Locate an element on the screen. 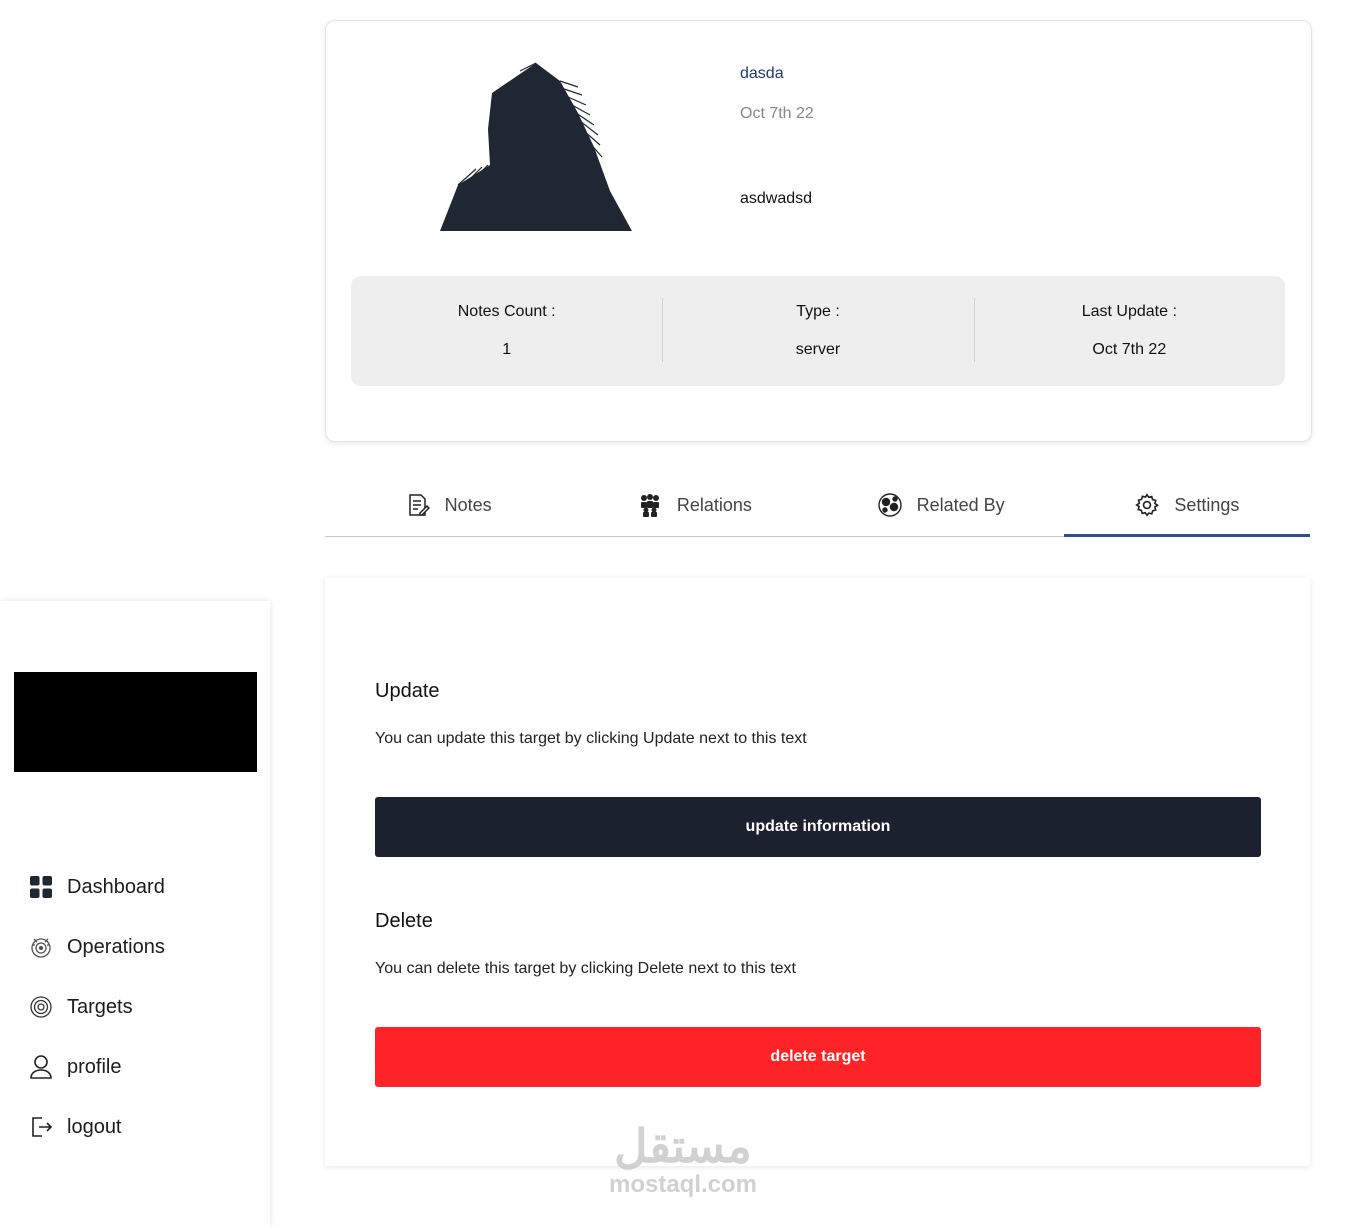 This screenshot has width=1366, height=1227. stat-last-update: Last Update : Oct 7th 22 is located at coordinates (1129, 331).